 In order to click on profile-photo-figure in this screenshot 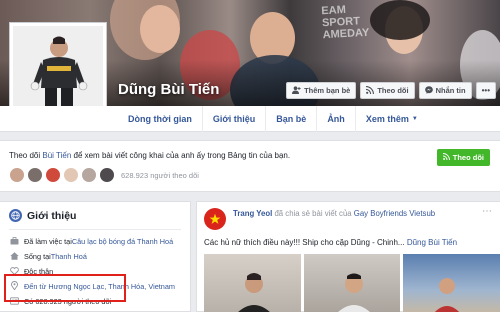, I will do `click(58, 71)`.